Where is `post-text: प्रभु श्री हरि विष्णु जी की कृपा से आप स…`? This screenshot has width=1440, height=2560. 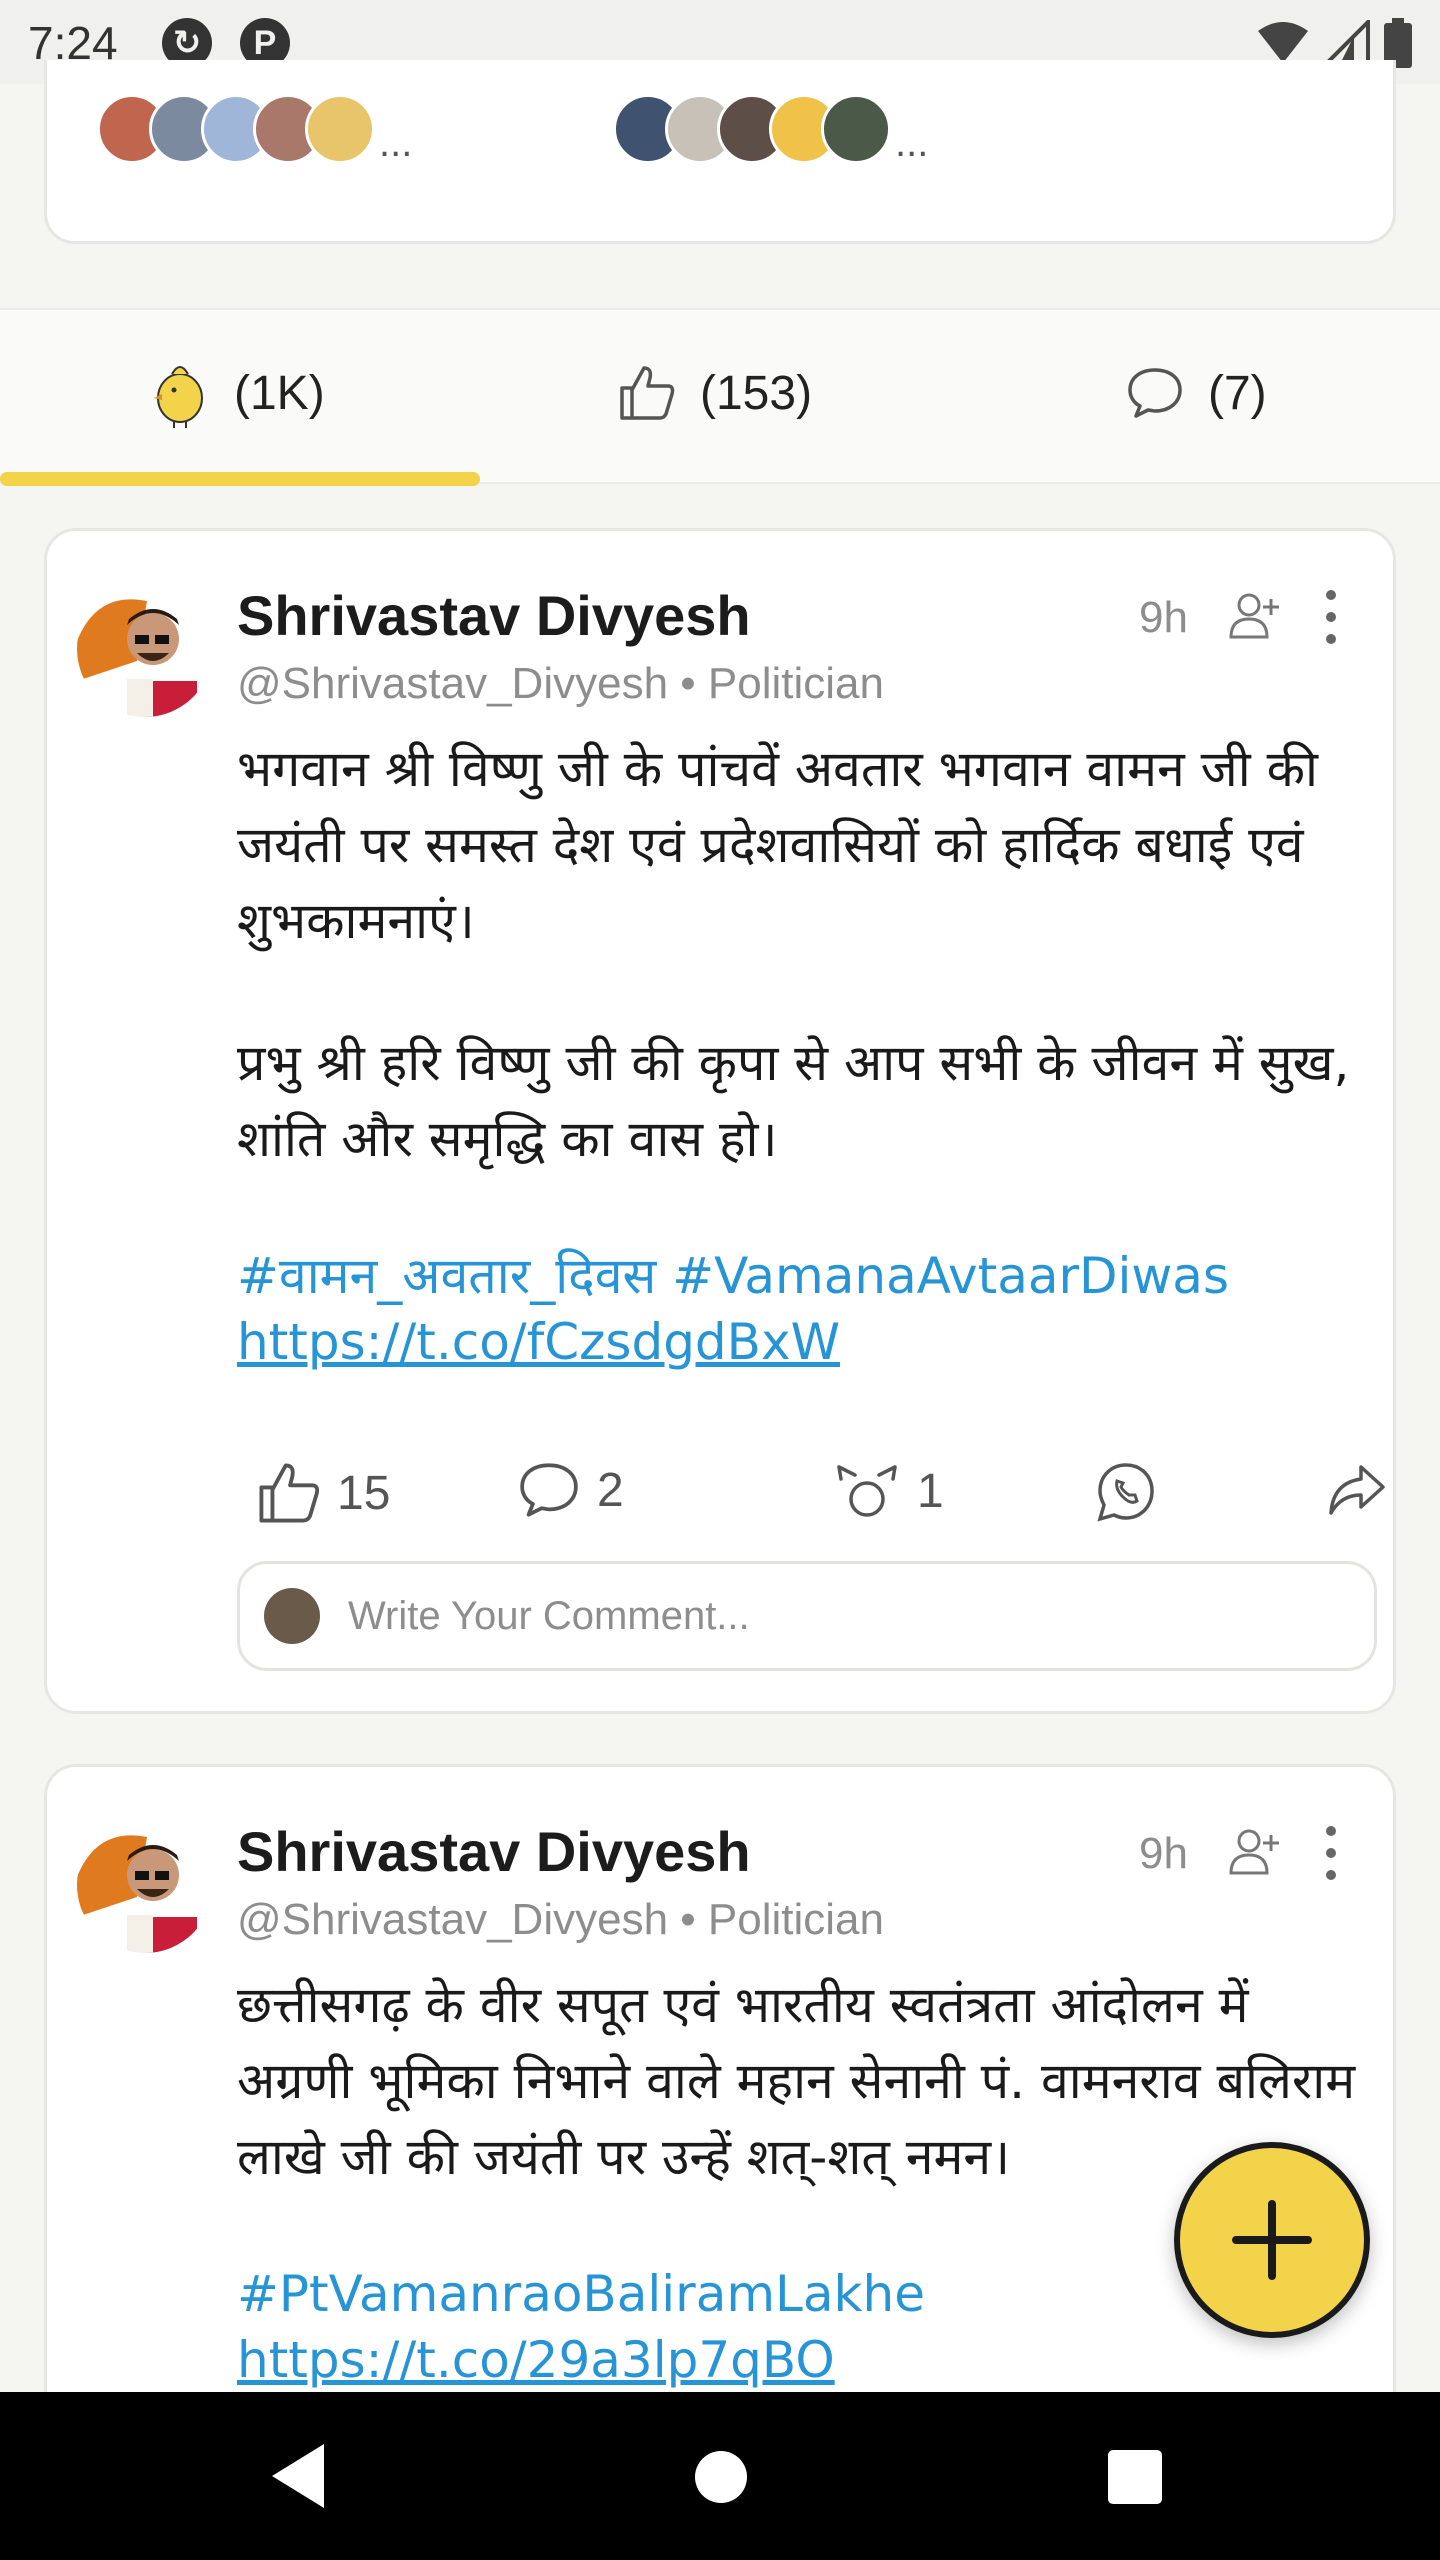 post-text: प्रभु श्री हरि विष्णु जी की कृपा से आप स… is located at coordinates (793, 1101).